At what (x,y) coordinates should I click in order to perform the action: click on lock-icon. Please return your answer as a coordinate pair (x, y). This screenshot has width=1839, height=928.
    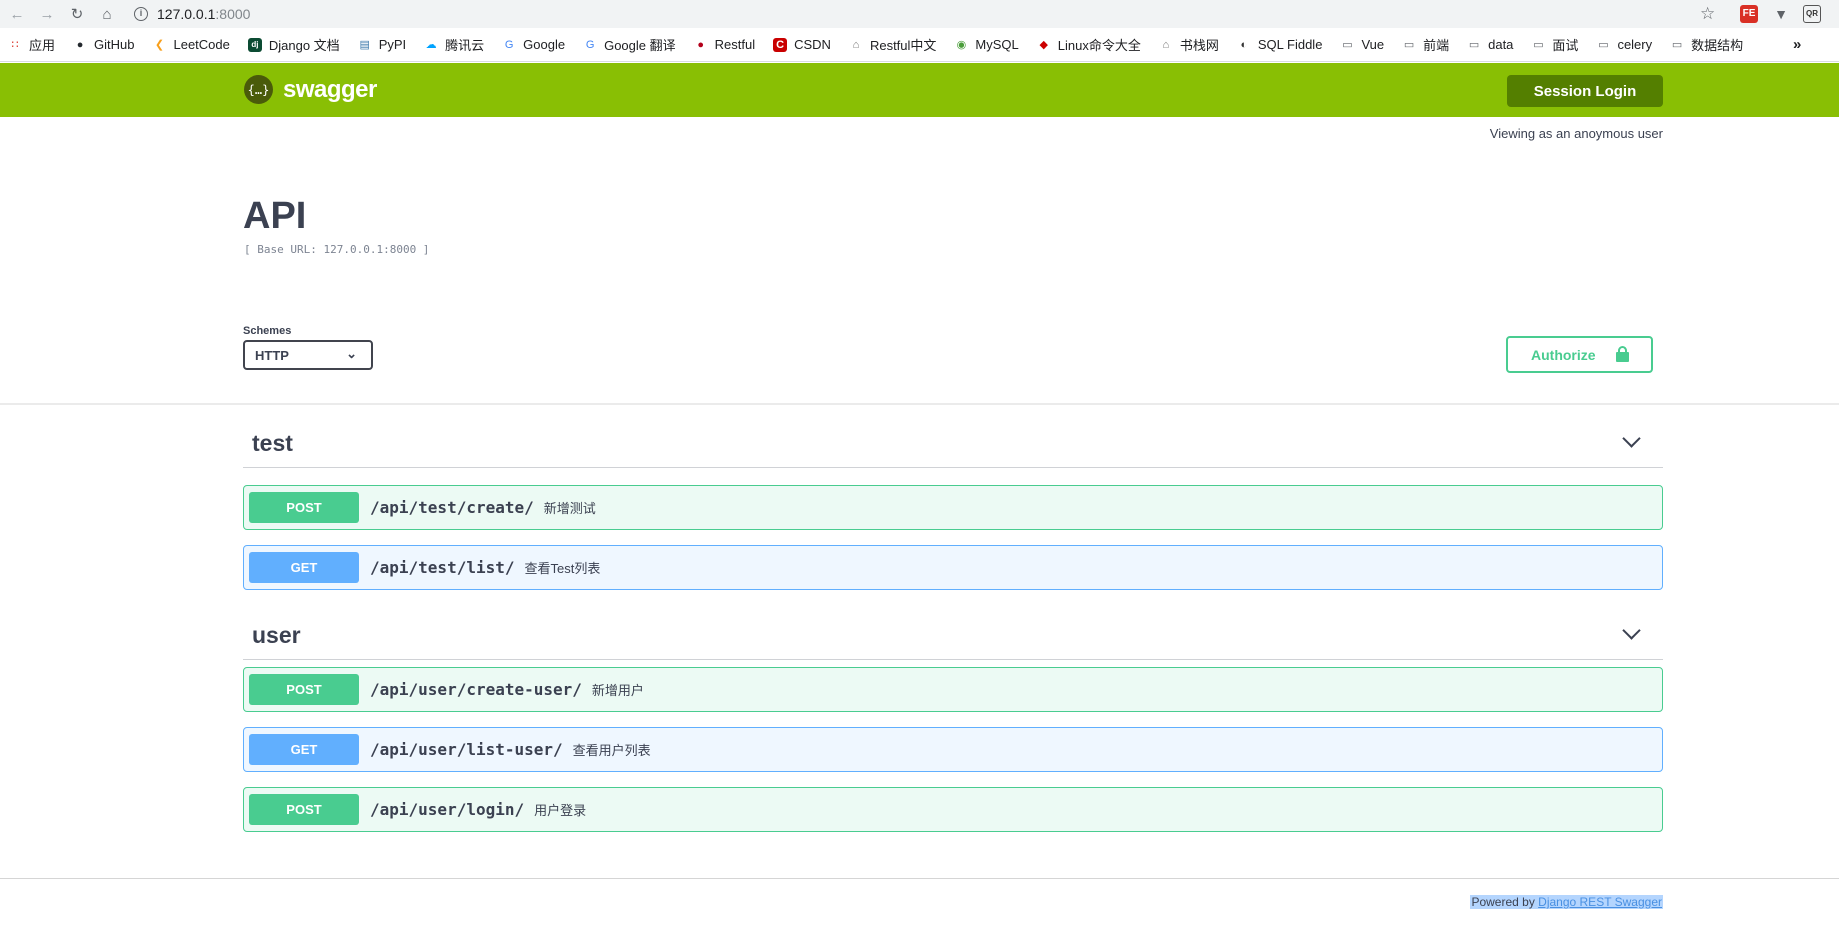
    Looking at the image, I should click on (1622, 354).